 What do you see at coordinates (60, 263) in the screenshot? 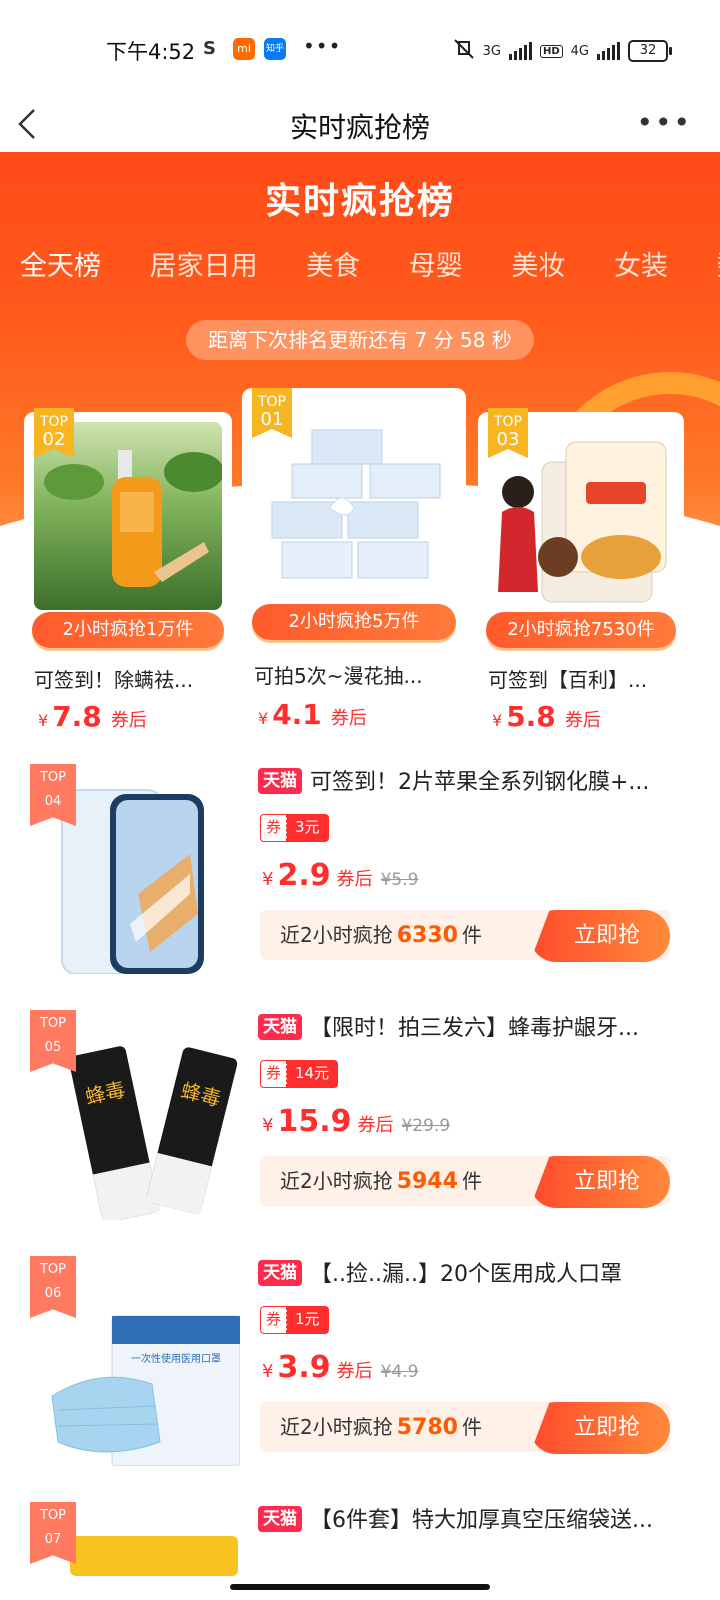
I see `tab-all-day: 全天榜` at bounding box center [60, 263].